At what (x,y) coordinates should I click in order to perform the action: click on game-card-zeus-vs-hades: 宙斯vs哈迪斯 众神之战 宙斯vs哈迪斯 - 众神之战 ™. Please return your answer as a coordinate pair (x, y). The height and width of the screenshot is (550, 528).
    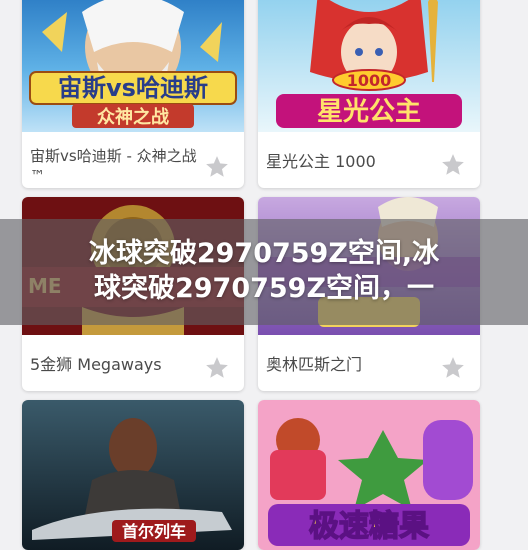
    Looking at the image, I should click on (133, 94).